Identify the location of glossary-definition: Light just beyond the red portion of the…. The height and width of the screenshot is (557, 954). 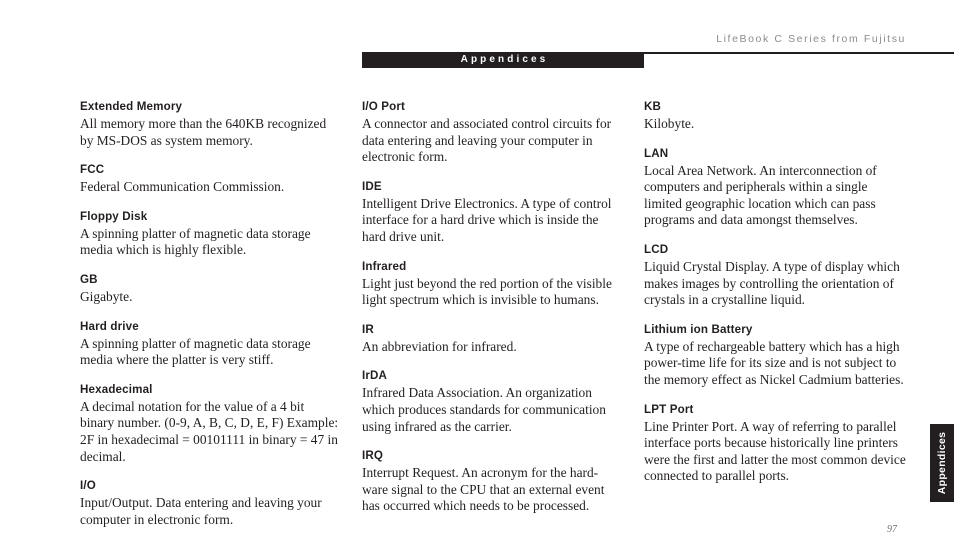
(487, 291).